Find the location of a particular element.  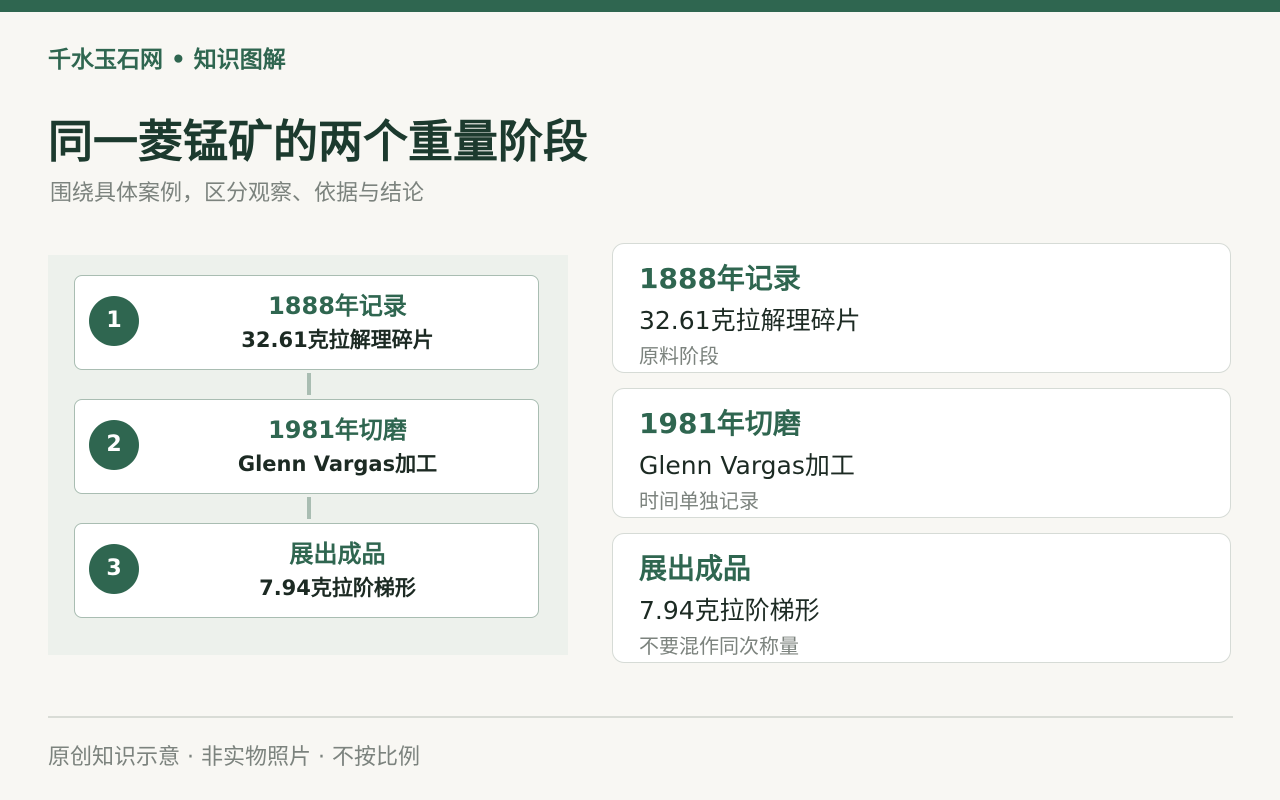

step-detail: 32.61克拉解理碎片 is located at coordinates (337, 340).